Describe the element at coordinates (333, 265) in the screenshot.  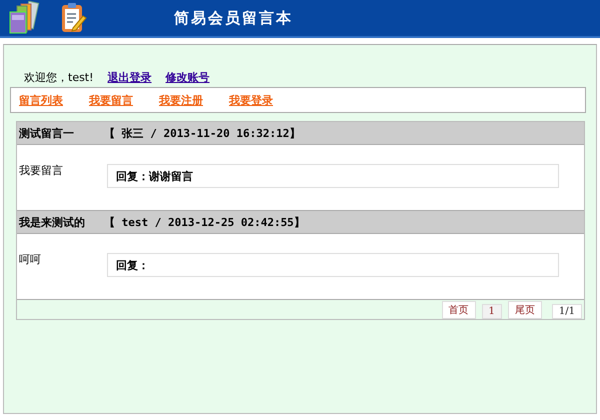
I see `reply-box: 回复：` at that location.